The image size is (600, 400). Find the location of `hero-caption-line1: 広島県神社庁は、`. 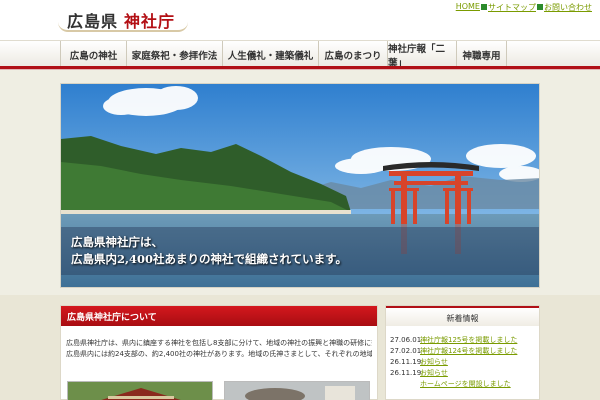

hero-caption-line1: 広島県神社庁は、 is located at coordinates (117, 242).